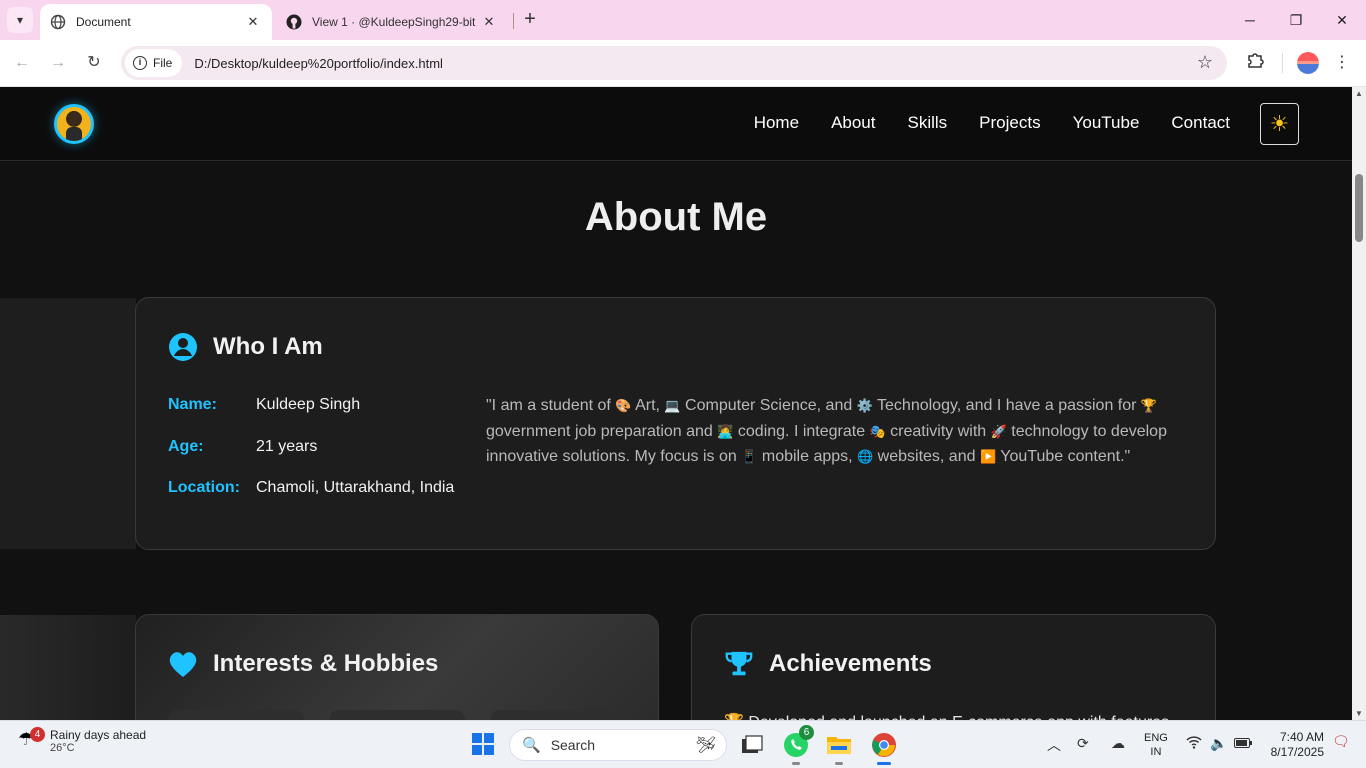 Image resolution: width=1366 pixels, height=768 pixels. Describe the element at coordinates (1194, 743) in the screenshot. I see `wifi-icon` at that location.